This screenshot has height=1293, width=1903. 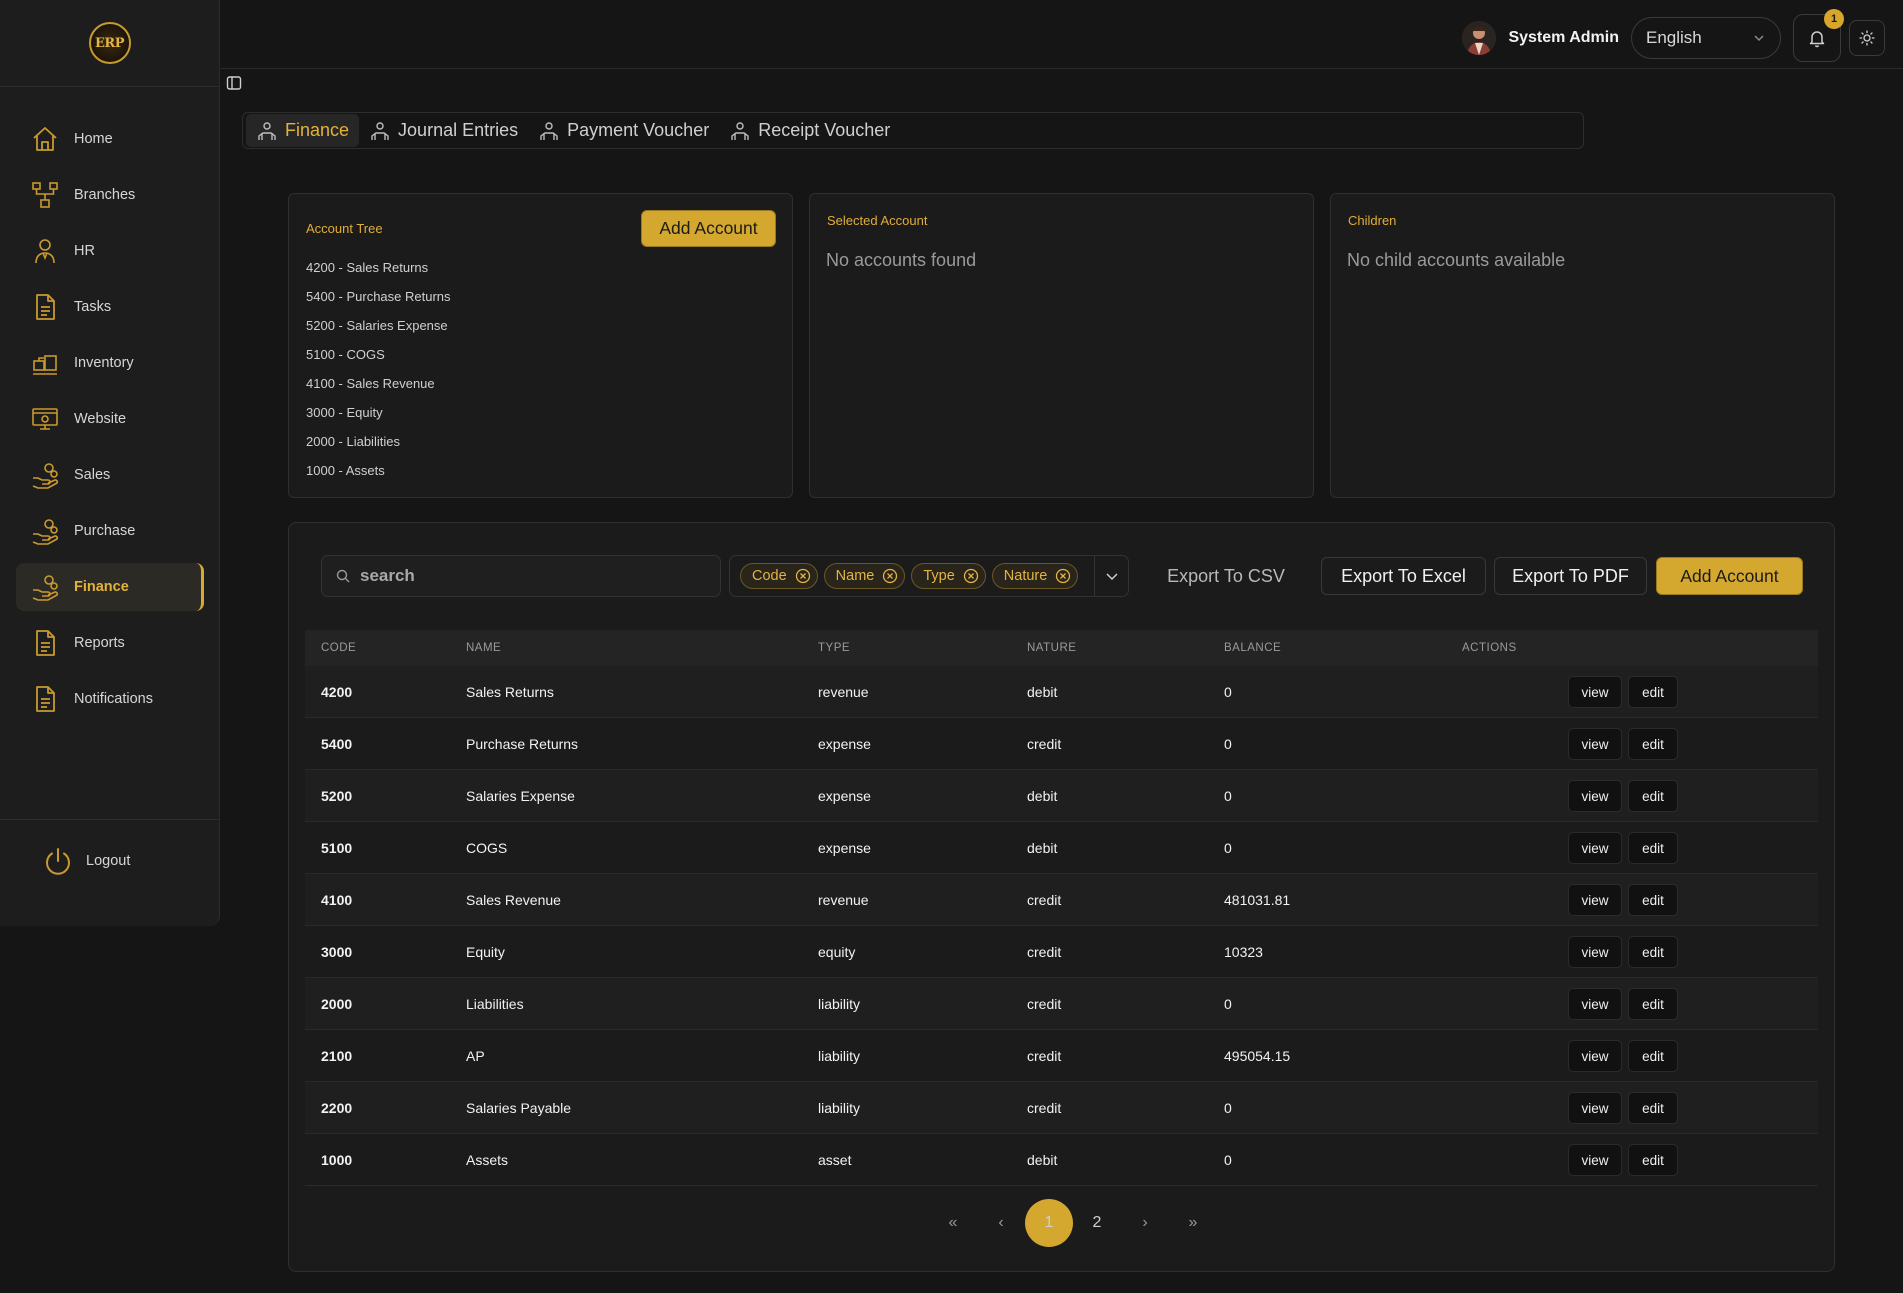 What do you see at coordinates (1226, 576) in the screenshot?
I see `export-csv-button: Export To CSV` at bounding box center [1226, 576].